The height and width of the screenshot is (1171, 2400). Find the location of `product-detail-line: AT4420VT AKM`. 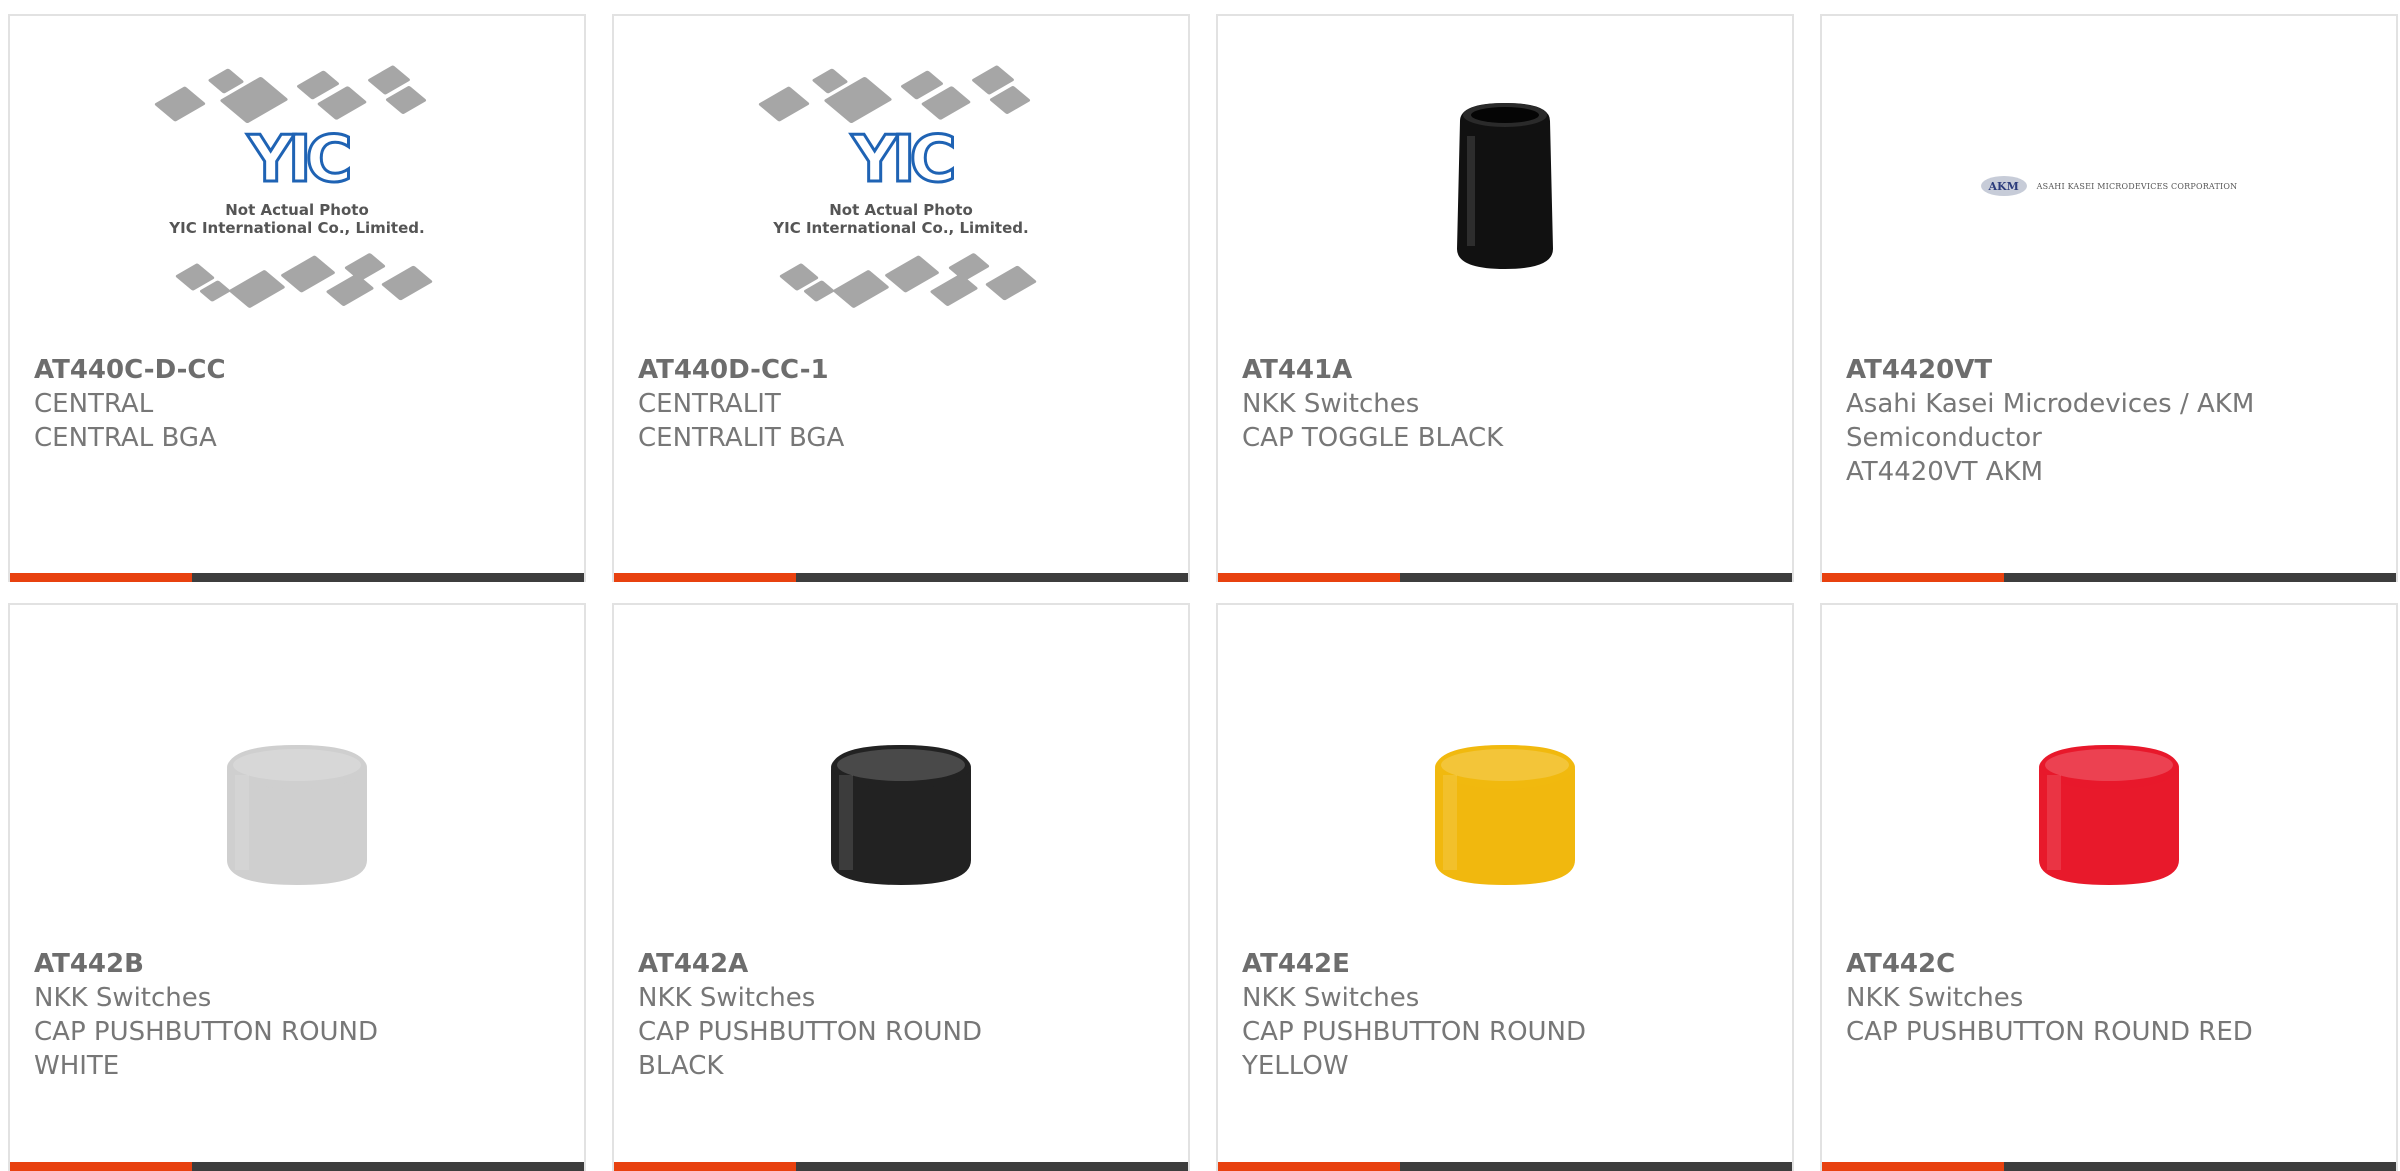

product-detail-line: AT4420VT AKM is located at coordinates (1945, 472).